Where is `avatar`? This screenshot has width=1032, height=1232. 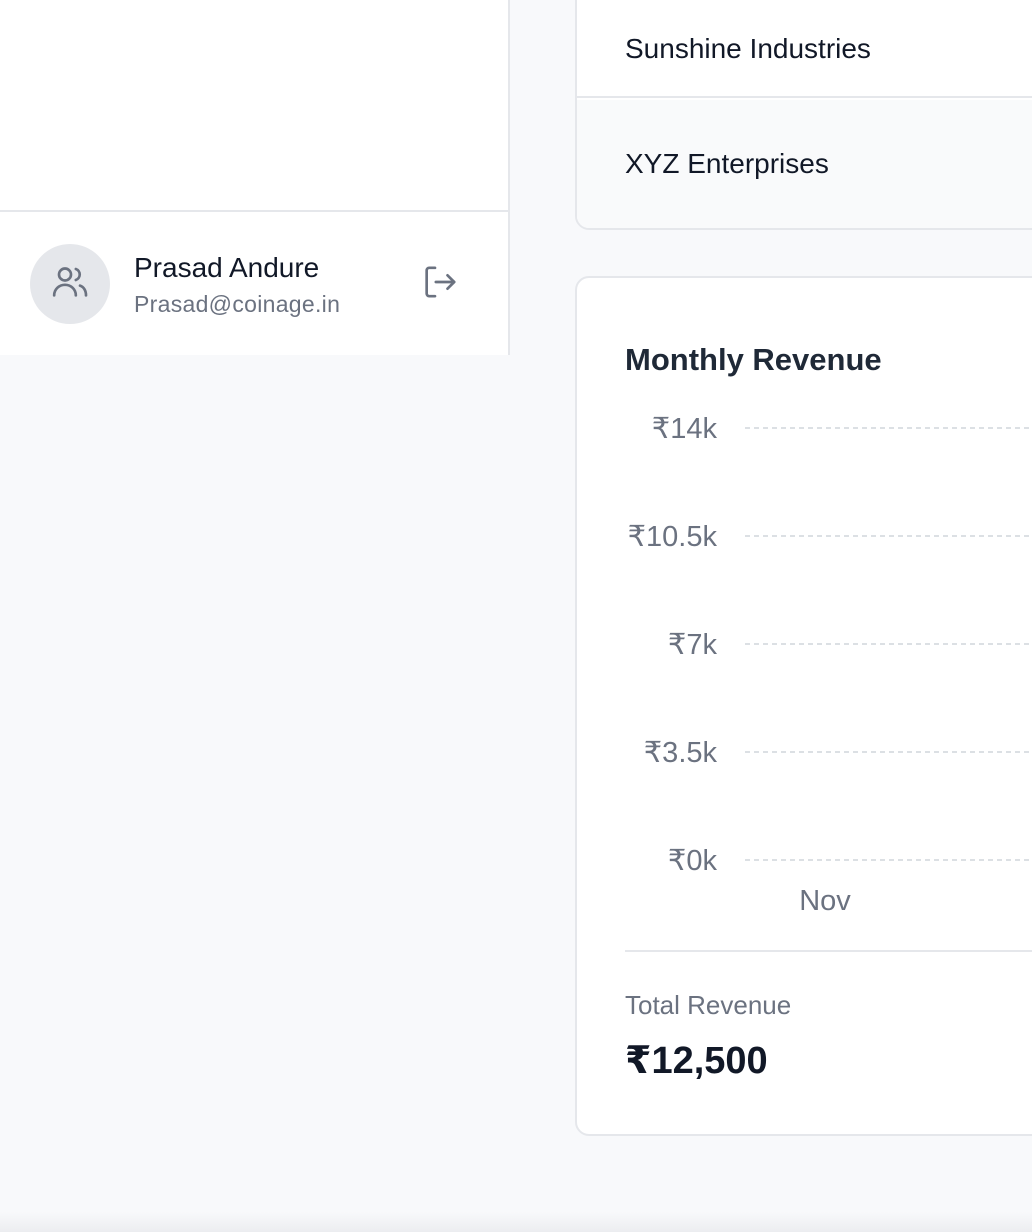
avatar is located at coordinates (70, 284).